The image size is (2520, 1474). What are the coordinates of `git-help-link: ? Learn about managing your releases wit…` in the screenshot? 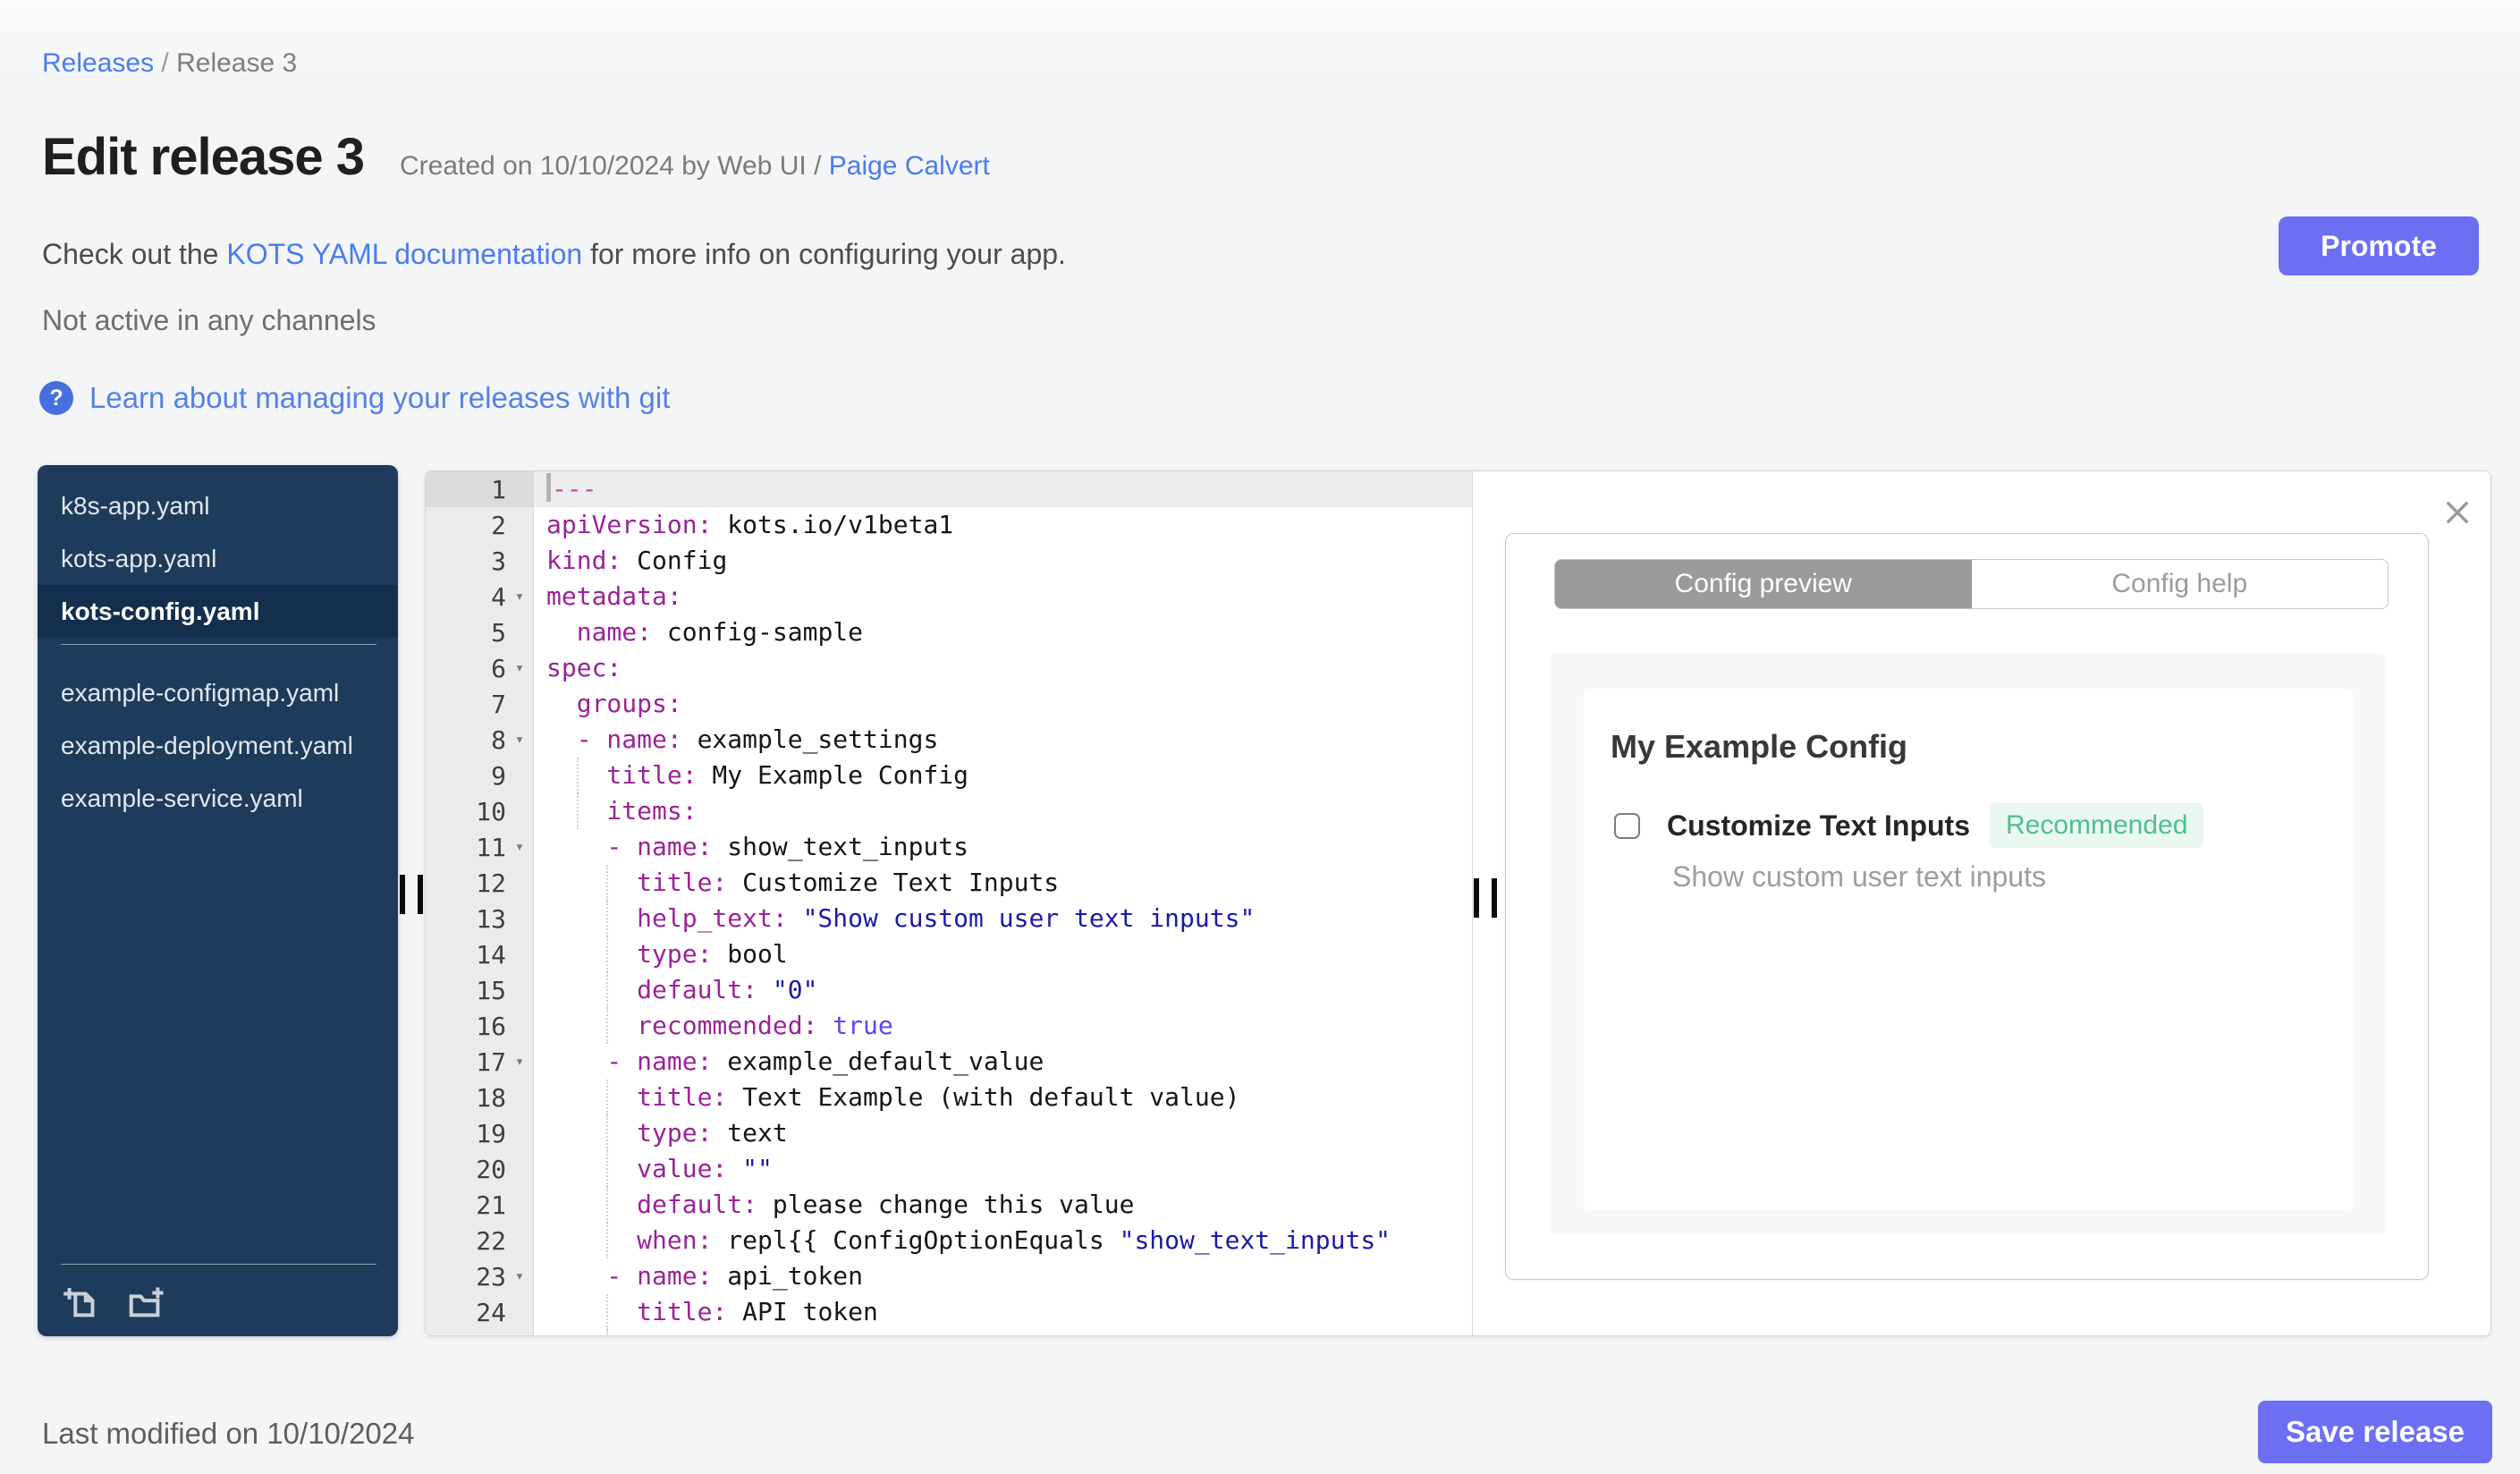 It's located at (354, 398).